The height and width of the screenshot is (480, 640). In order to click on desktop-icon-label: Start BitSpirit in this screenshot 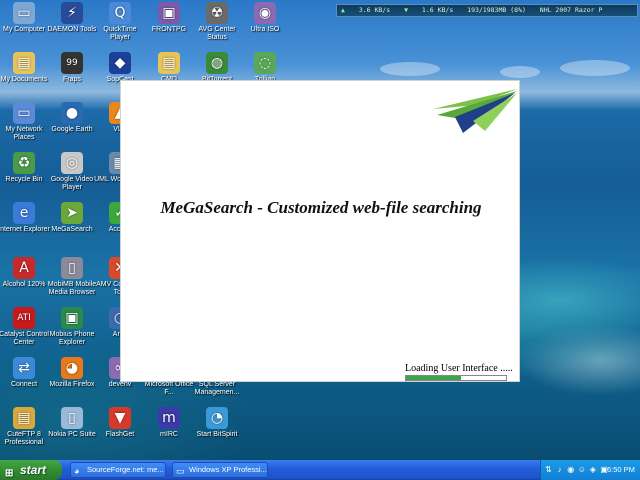, I will do `click(217, 434)`.